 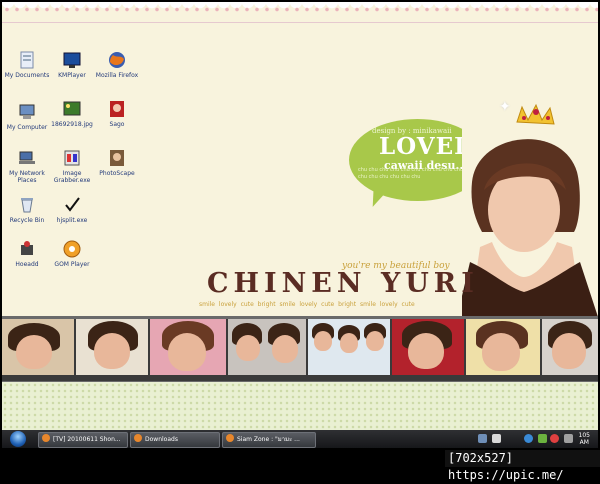 I want to click on desktop-icon-sago: Sago, so click(x=117, y=113).